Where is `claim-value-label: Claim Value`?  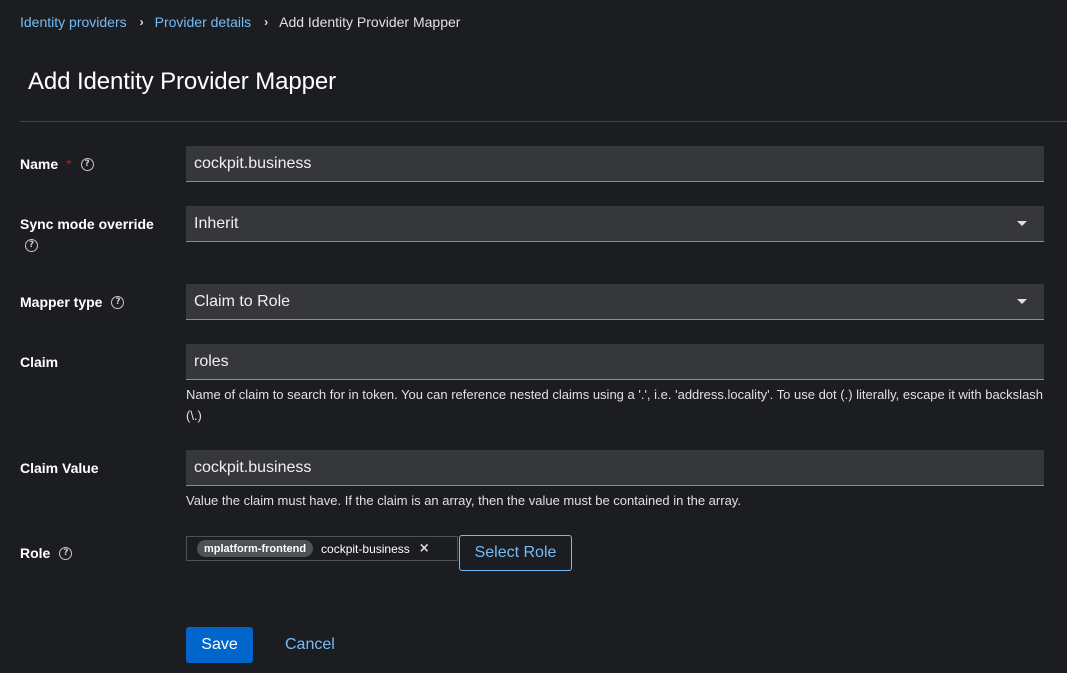
claim-value-label: Claim Value is located at coordinates (59, 468).